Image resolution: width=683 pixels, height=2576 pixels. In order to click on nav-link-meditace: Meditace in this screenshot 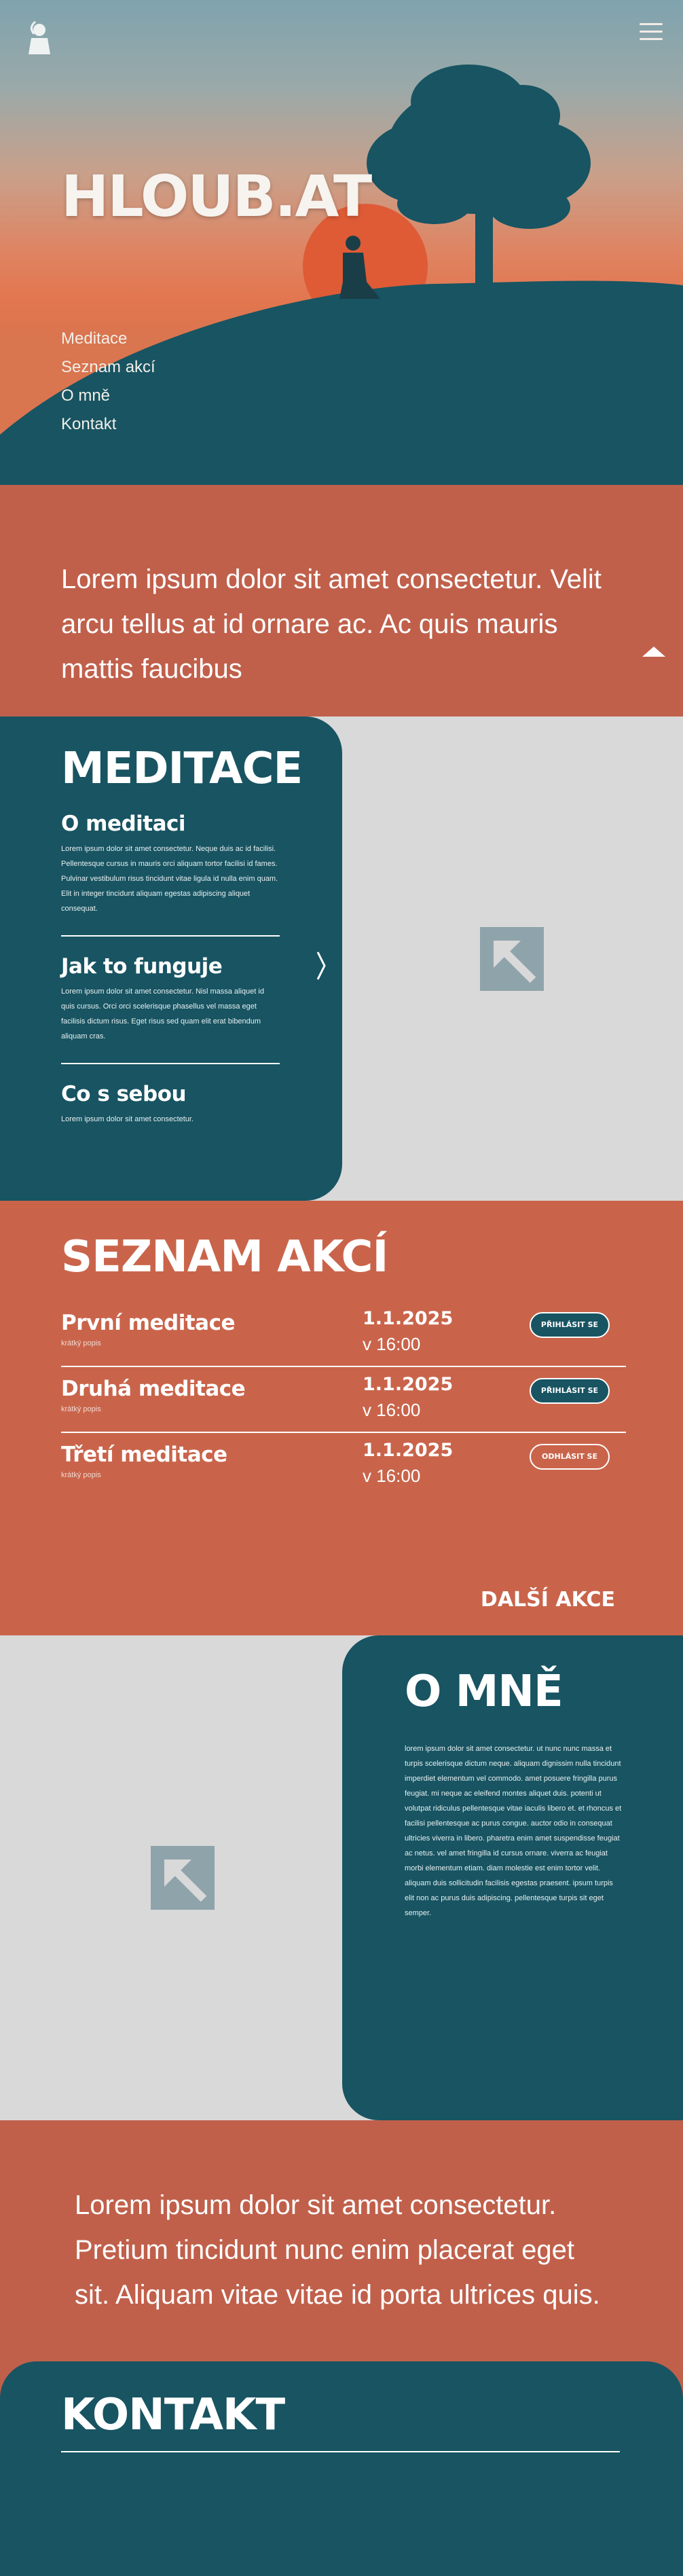, I will do `click(108, 339)`.